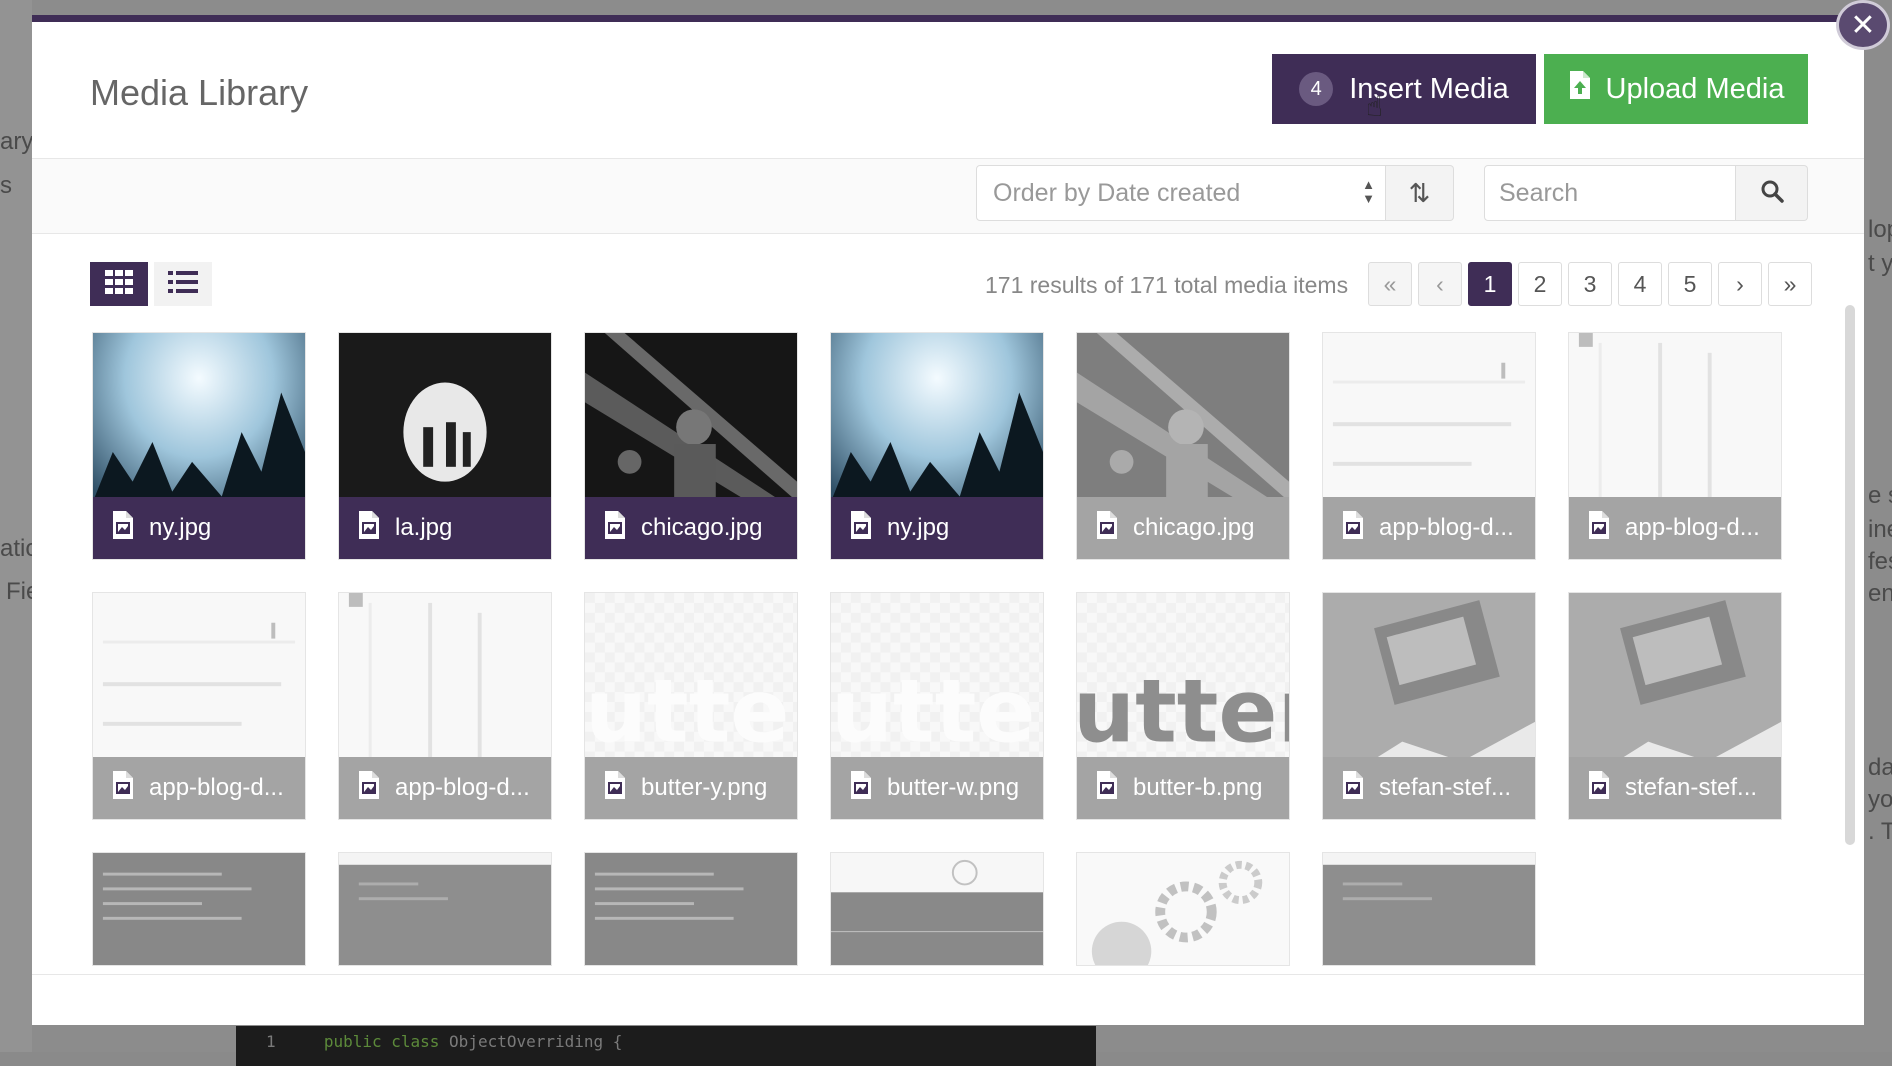  I want to click on close-button: ✕, so click(1863, 25).